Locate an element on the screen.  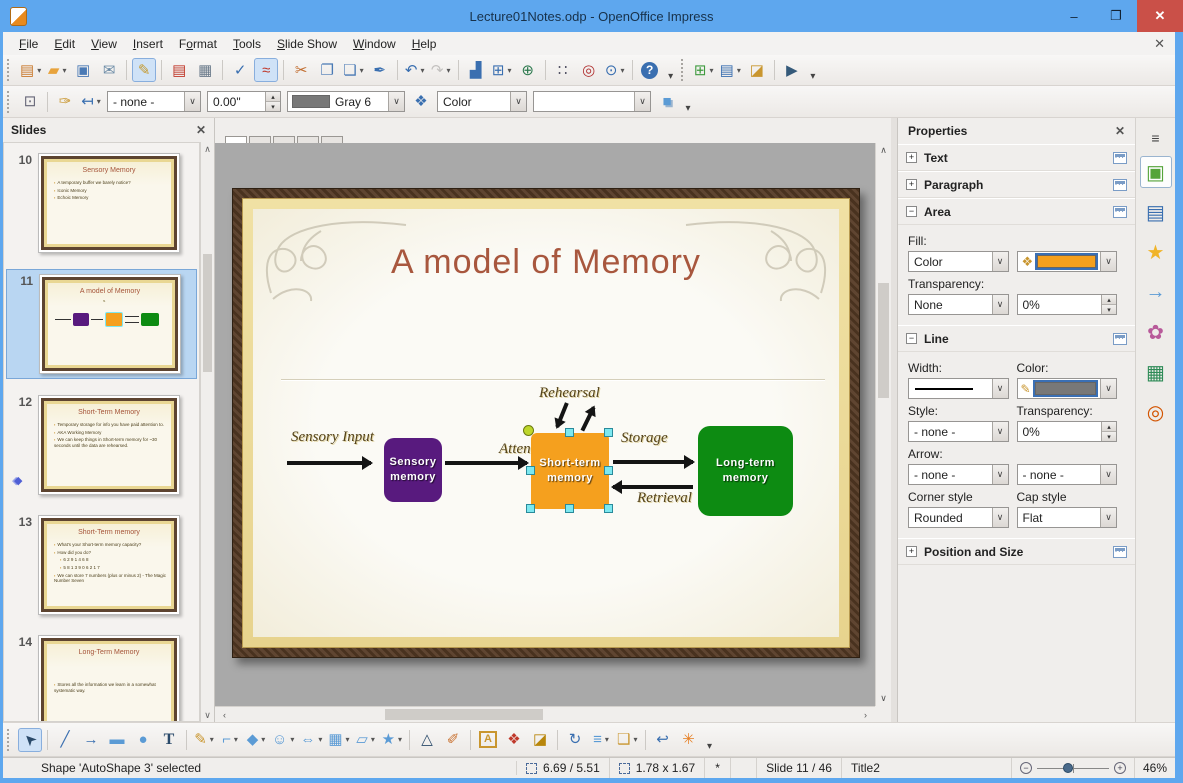
minimize-button: – is located at coordinates (1074, 16).